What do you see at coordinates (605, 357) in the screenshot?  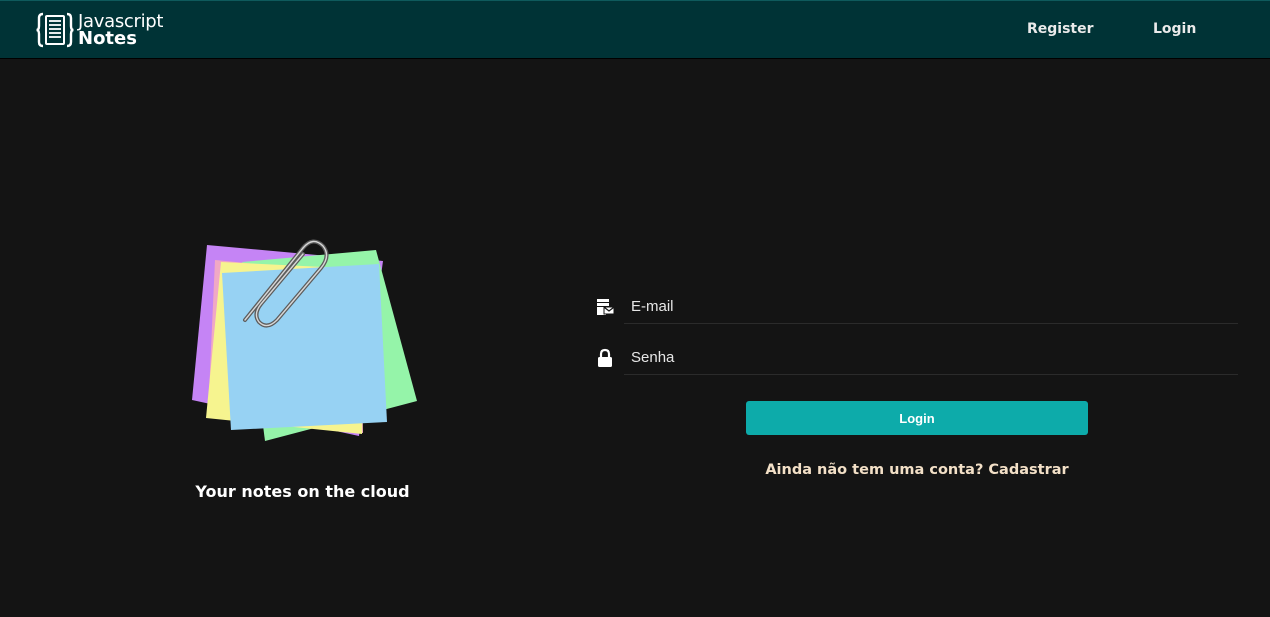 I see `lock-icon` at bounding box center [605, 357].